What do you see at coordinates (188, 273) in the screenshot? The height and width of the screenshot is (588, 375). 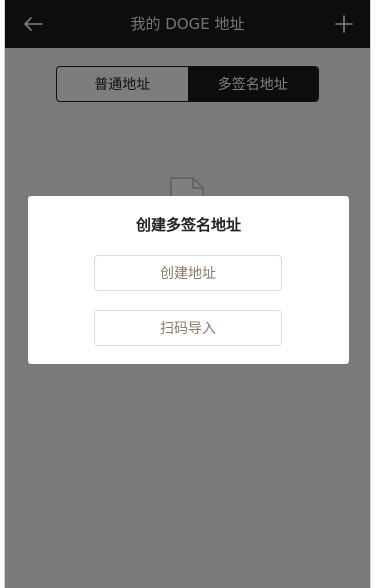 I see `create-address-button: 创建地址` at bounding box center [188, 273].